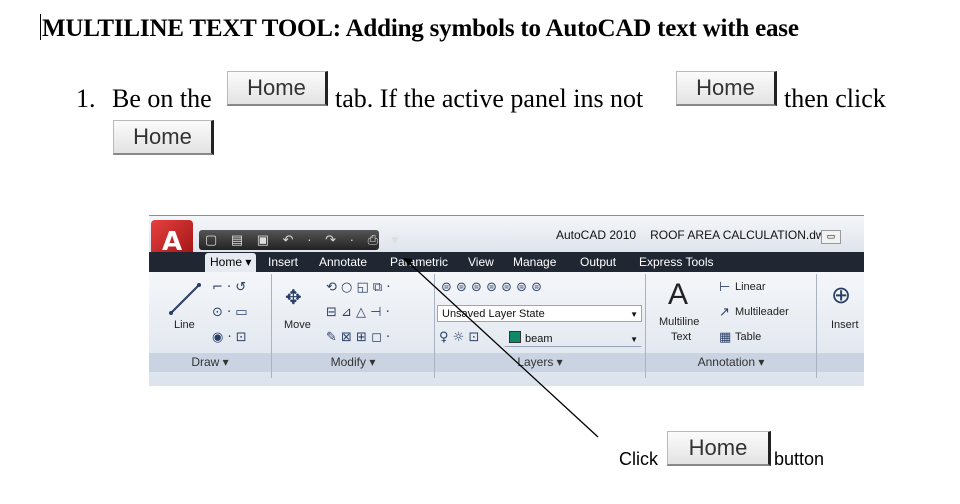 This screenshot has height=504, width=960. Describe the element at coordinates (638, 459) in the screenshot. I see `click-label: Click` at that location.